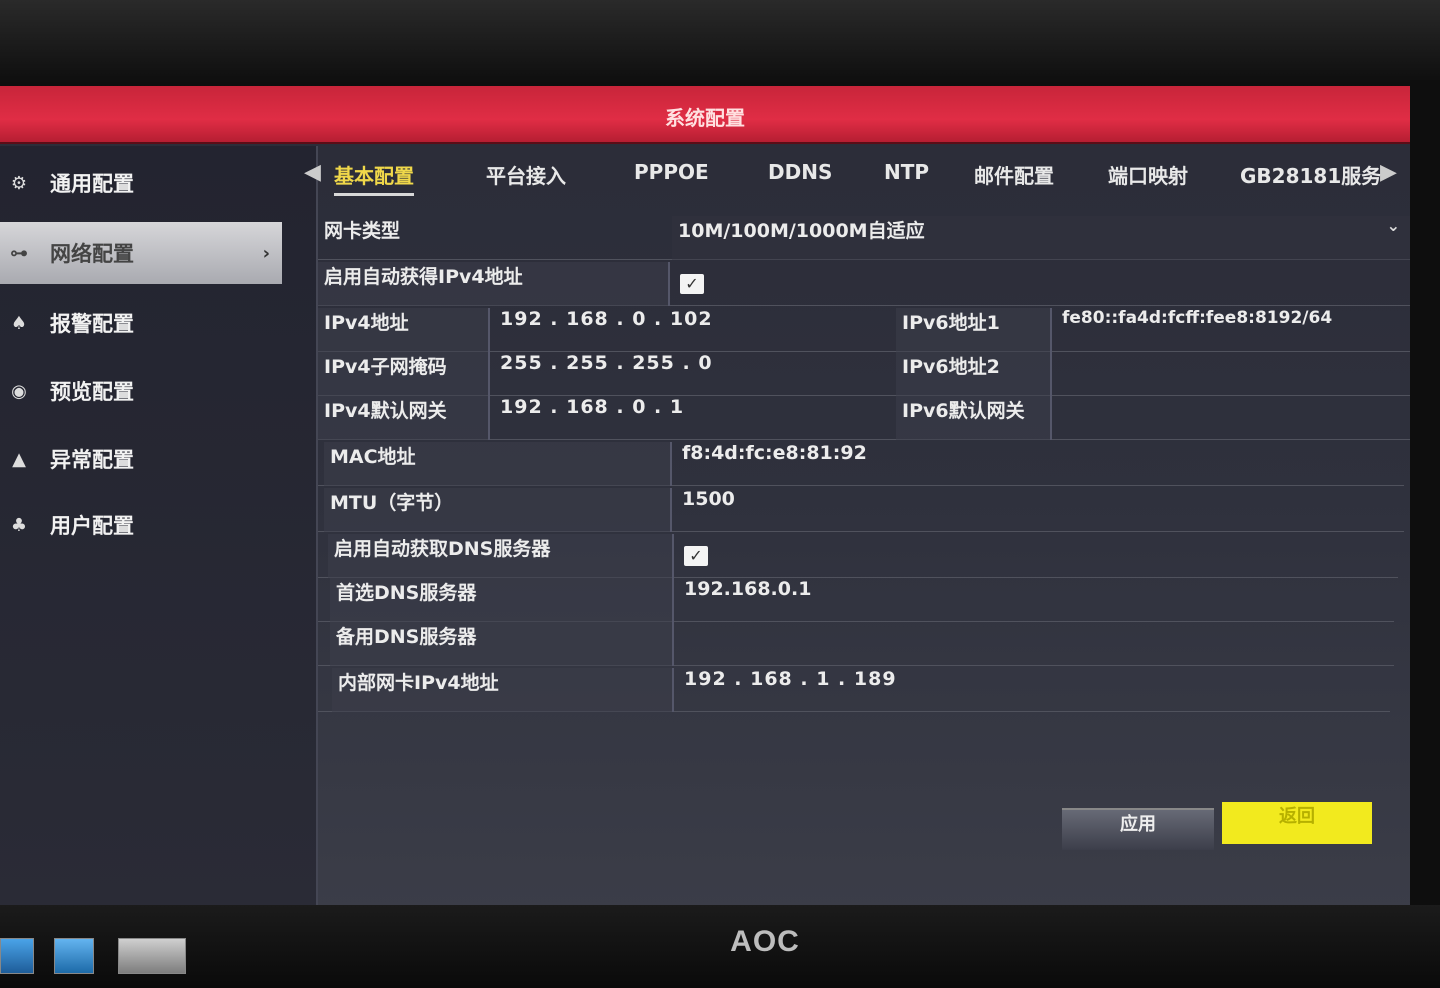 The image size is (1440, 988). Describe the element at coordinates (1041, 238) in the screenshot. I see `nic-type-select: 10M/100M/1000M自适应 ⌄` at that location.